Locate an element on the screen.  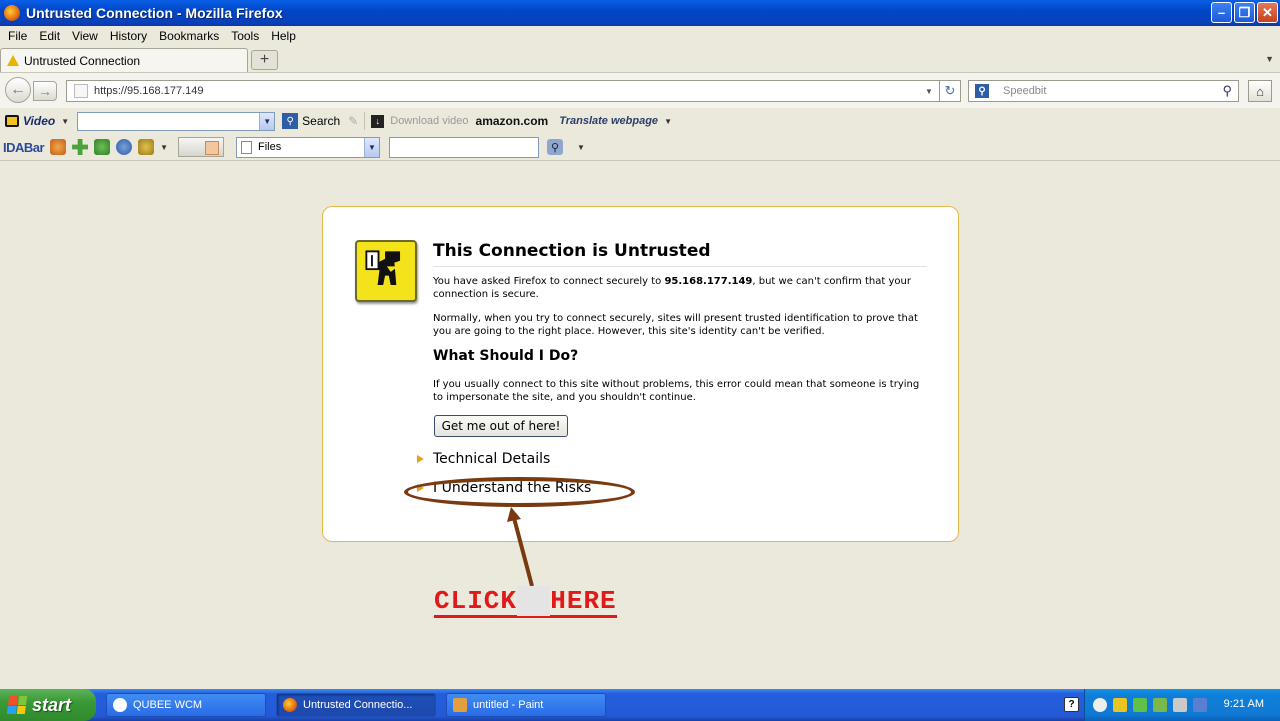
idabar-toolbar: IDABar ▼ Files ▼ ⚲ ▼ is located at coordinates (640, 147).